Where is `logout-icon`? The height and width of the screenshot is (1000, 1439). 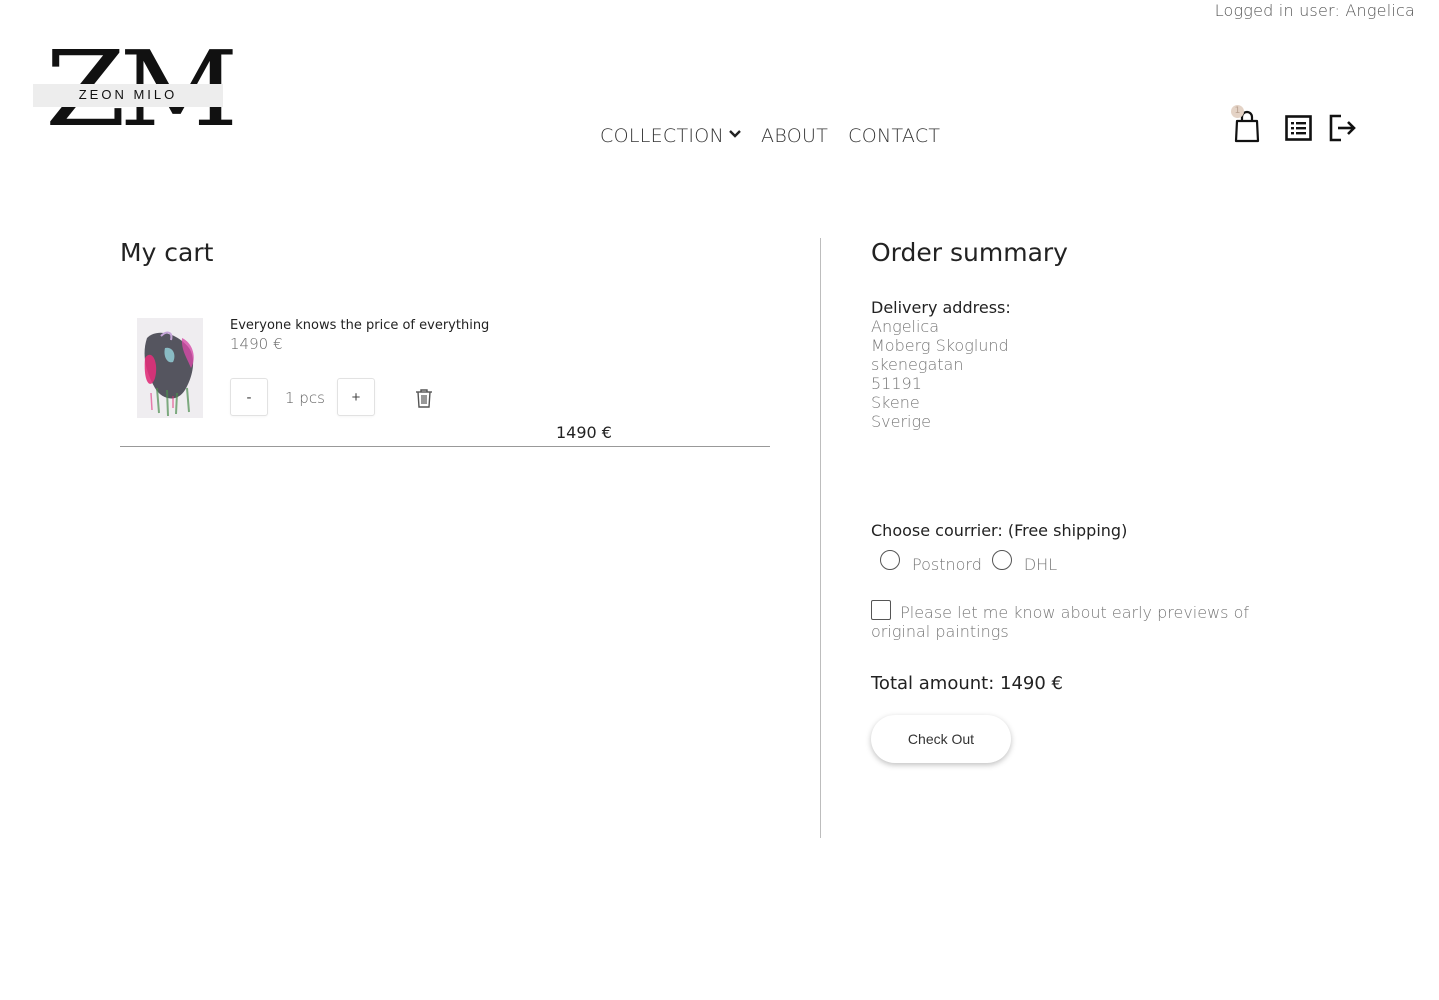 logout-icon is located at coordinates (1343, 130).